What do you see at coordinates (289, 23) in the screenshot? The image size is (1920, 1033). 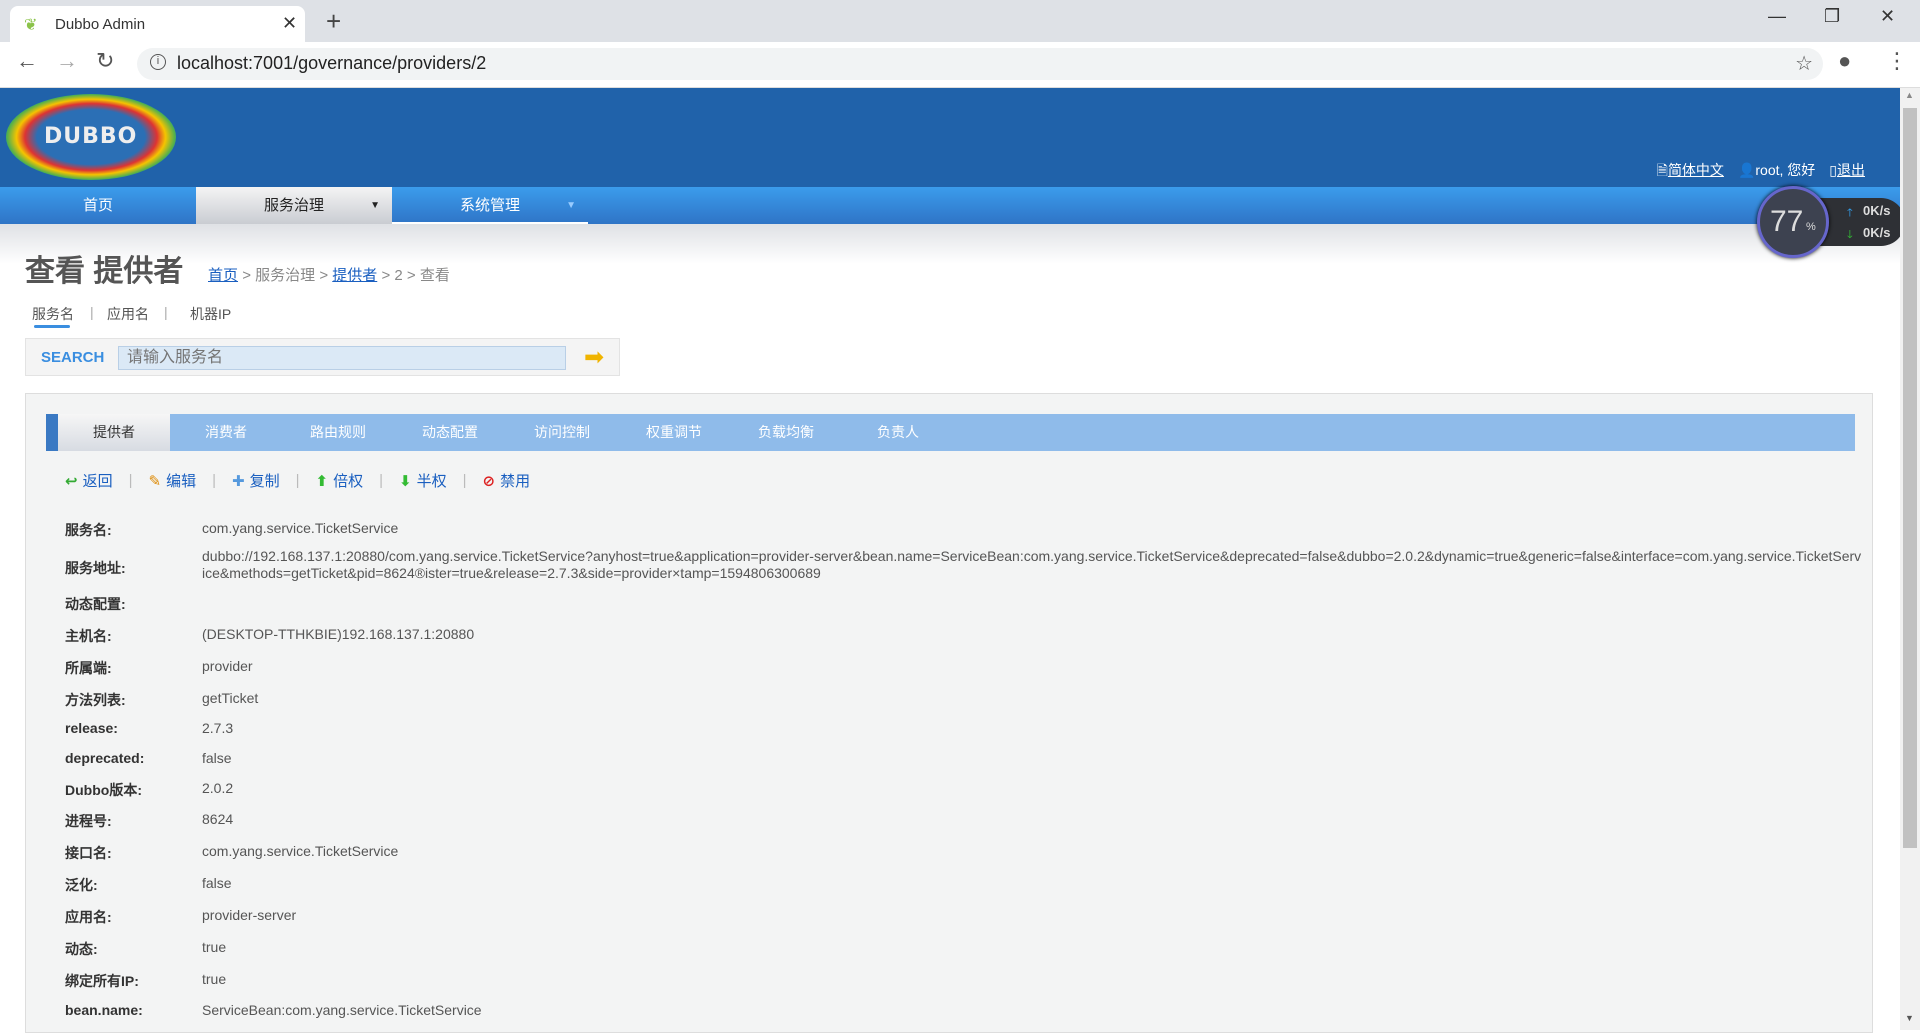 I see `close-tab-icon: ✕` at bounding box center [289, 23].